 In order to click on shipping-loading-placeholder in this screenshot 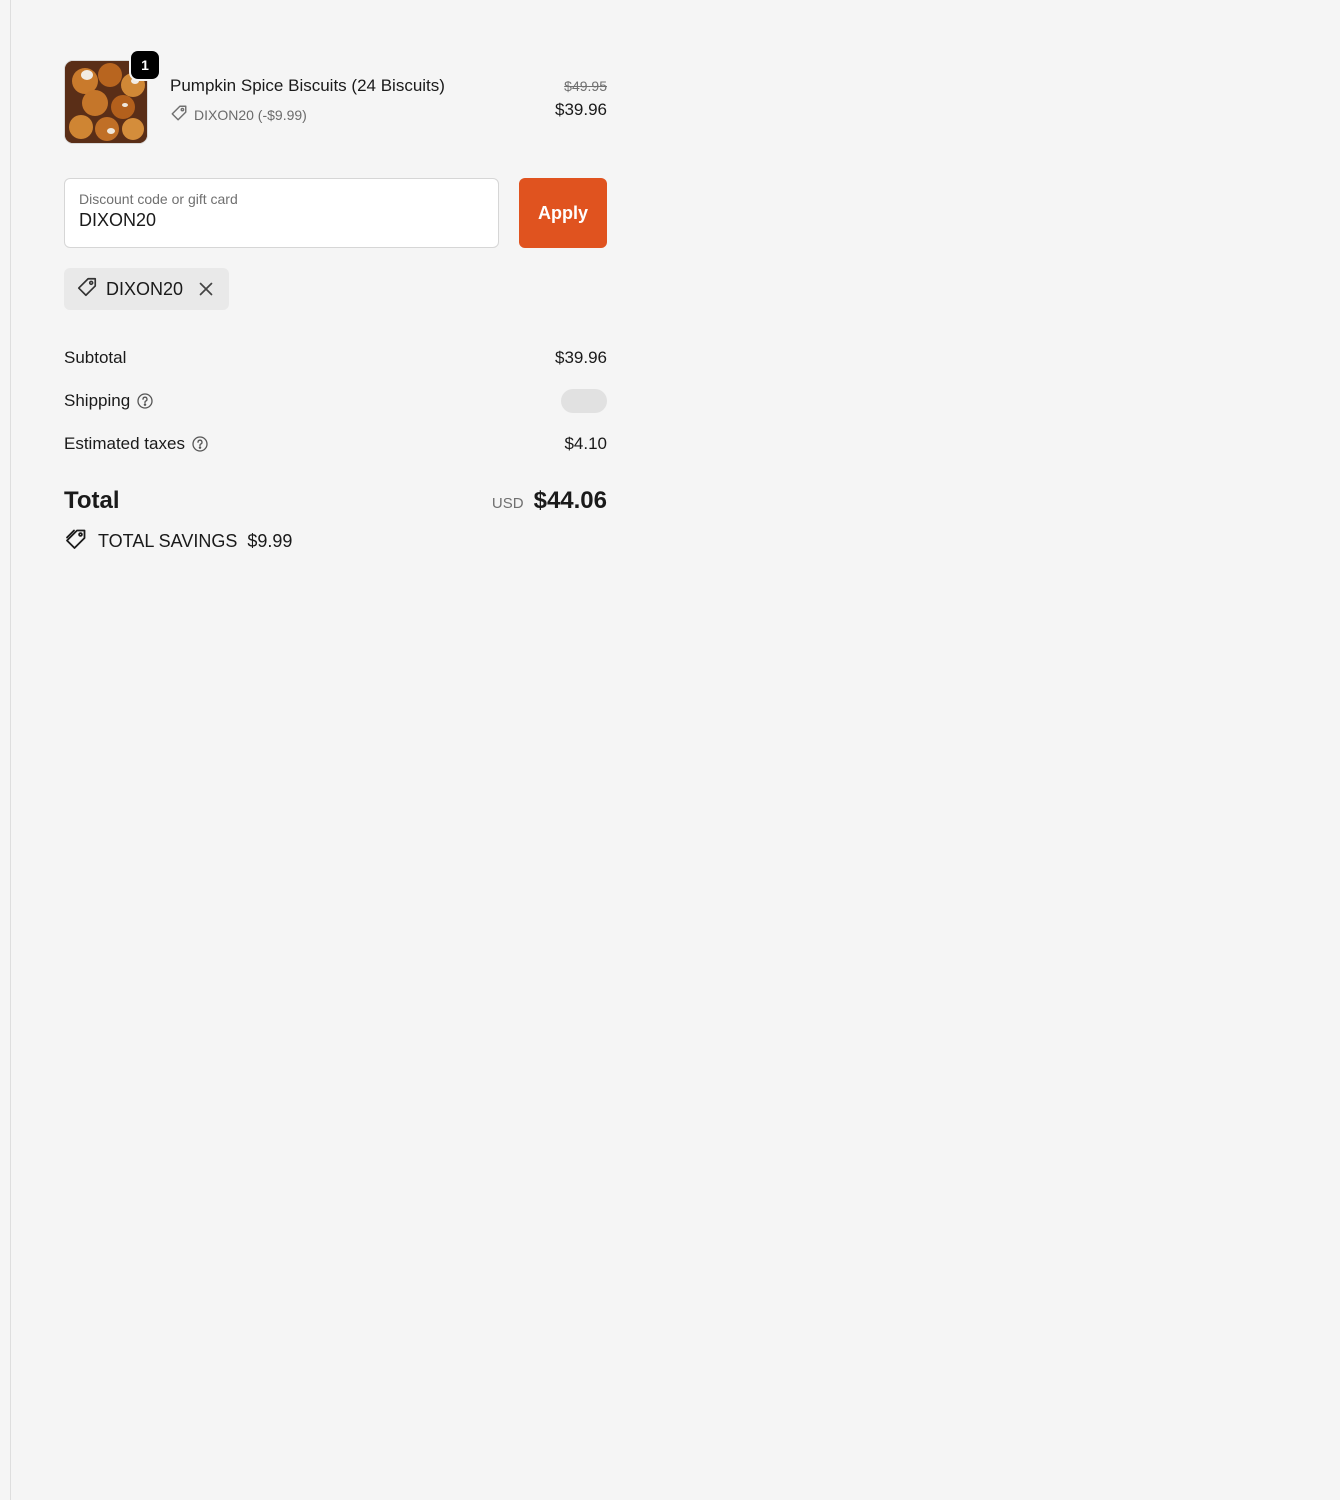, I will do `click(584, 400)`.